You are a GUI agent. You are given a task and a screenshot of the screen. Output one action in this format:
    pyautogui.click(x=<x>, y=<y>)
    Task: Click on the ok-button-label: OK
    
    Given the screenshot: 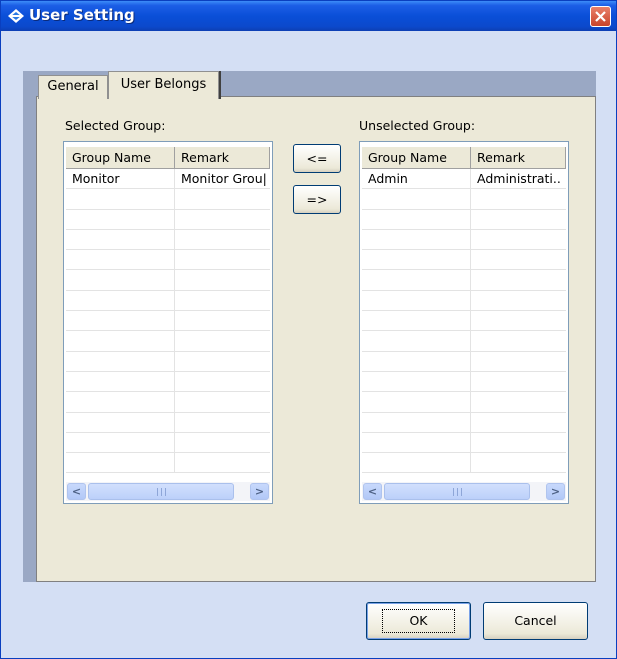 What is the action you would take?
    pyautogui.click(x=418, y=621)
    